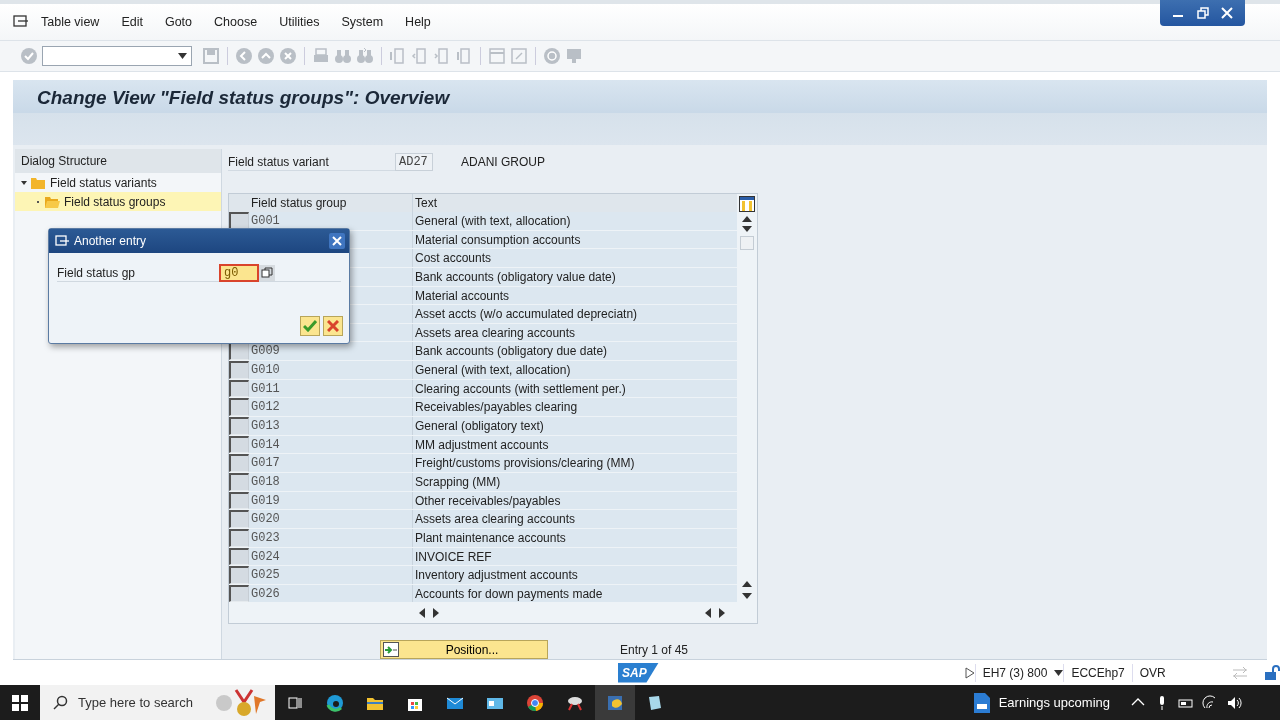 The height and width of the screenshot is (720, 1280). I want to click on input-mode: OVR, so click(1152, 672).